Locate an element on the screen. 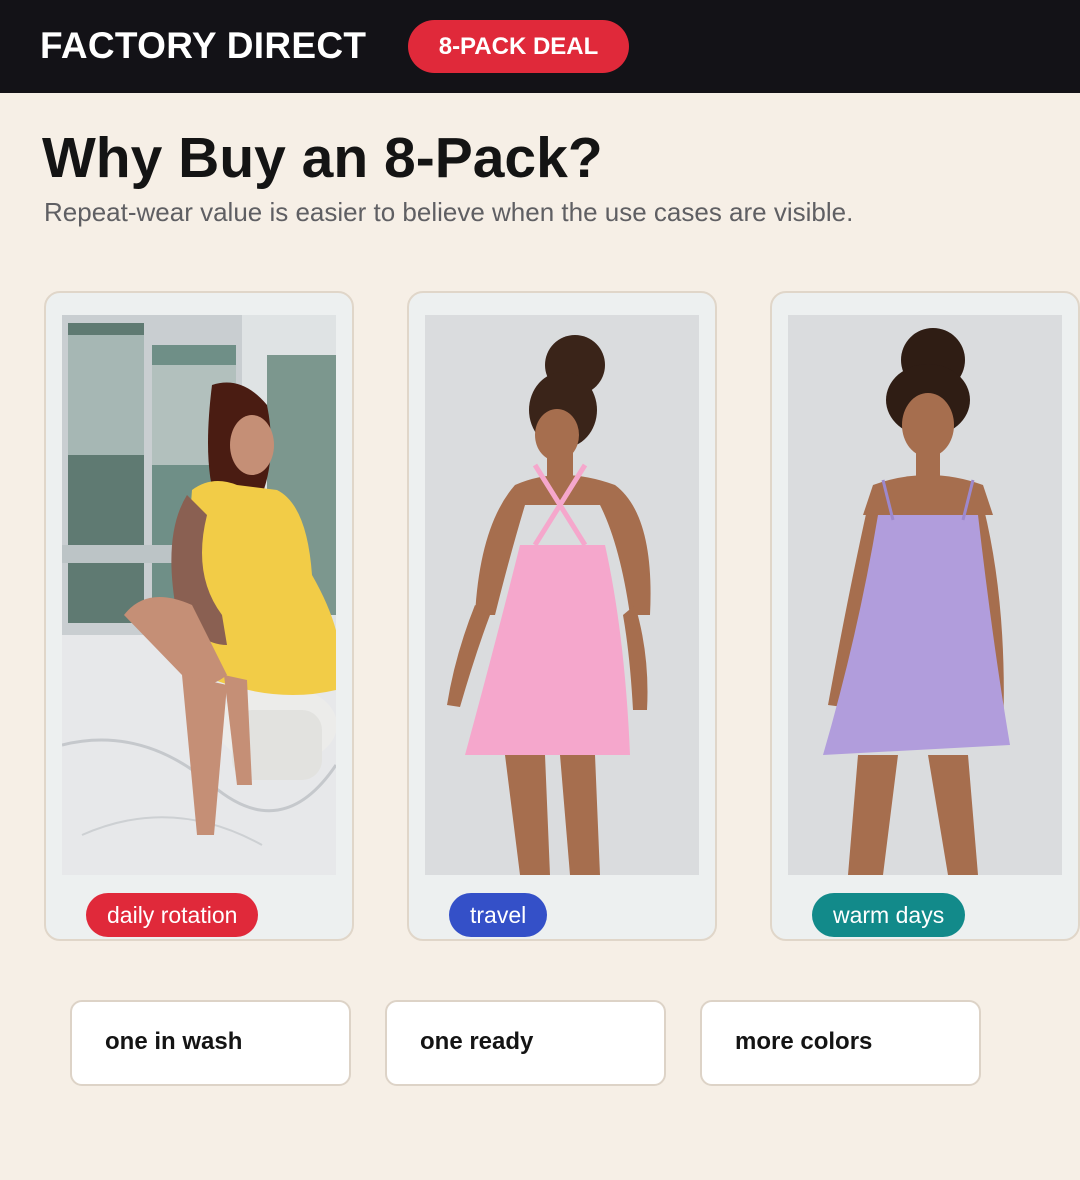 Image resolution: width=1080 pixels, height=1180 pixels. product-photo-lavender-dress is located at coordinates (925, 595).